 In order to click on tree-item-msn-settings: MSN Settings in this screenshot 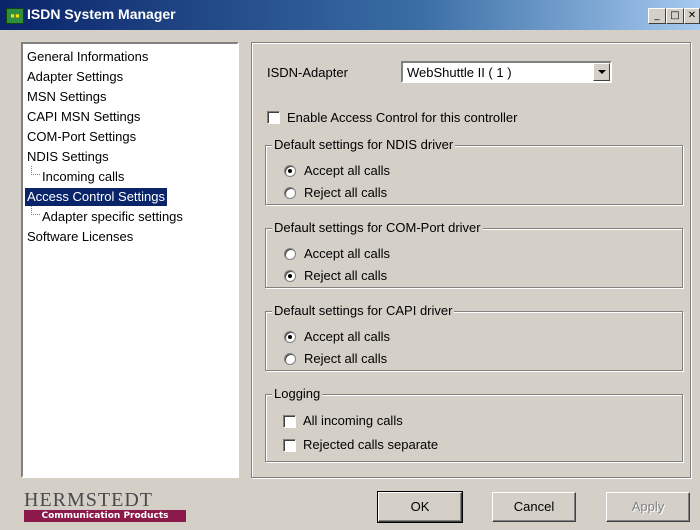, I will do `click(66, 97)`.